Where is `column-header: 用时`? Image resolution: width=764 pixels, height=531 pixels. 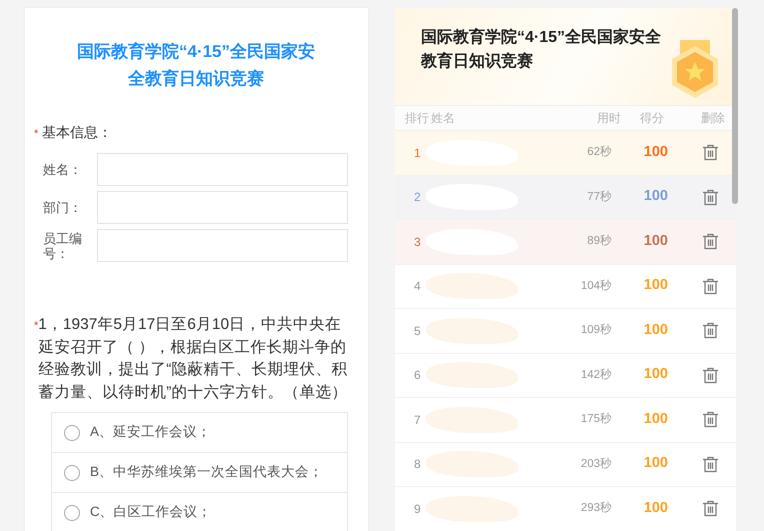
column-header: 用时 is located at coordinates (608, 118).